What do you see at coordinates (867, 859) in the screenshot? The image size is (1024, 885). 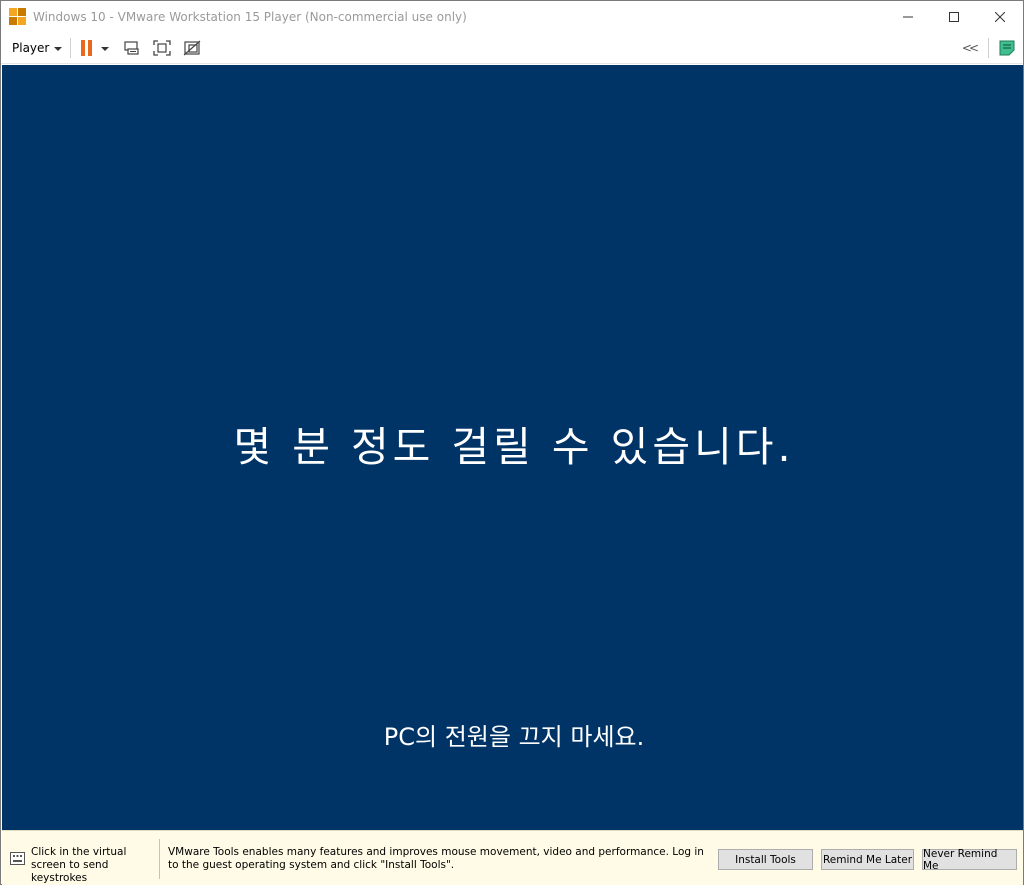 I see `remind-me-later-button: Remind Me Later` at bounding box center [867, 859].